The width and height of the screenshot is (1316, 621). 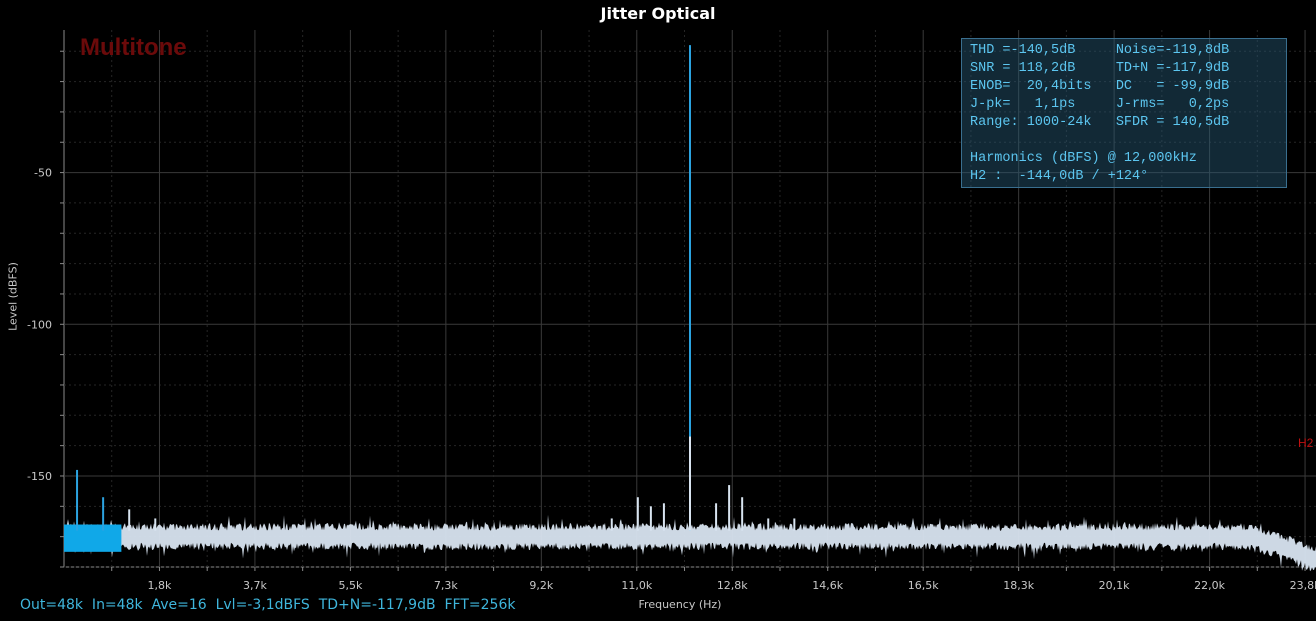 What do you see at coordinates (1209, 585) in the screenshot?
I see `x-tick-label: 22,0k` at bounding box center [1209, 585].